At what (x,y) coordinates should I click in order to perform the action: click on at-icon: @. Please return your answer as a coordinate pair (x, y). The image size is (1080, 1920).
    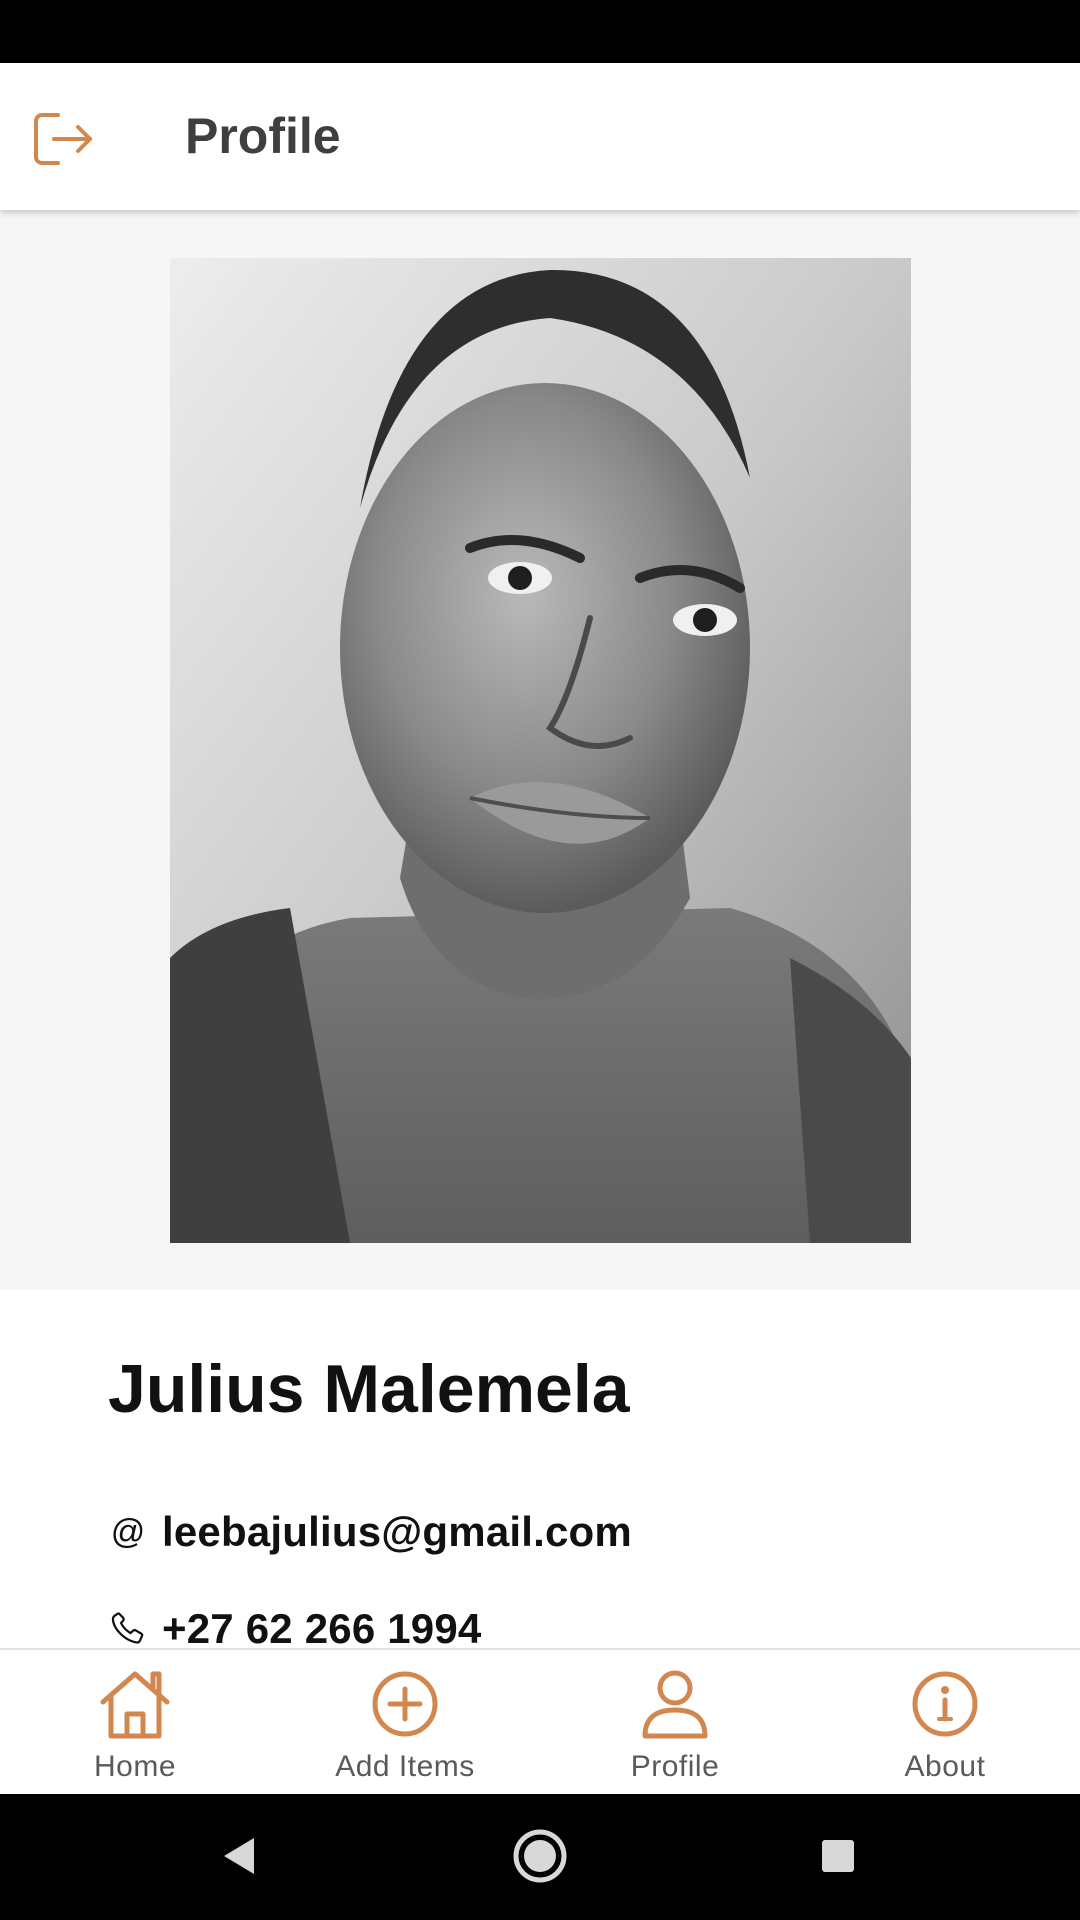
    Looking at the image, I should click on (128, 1531).